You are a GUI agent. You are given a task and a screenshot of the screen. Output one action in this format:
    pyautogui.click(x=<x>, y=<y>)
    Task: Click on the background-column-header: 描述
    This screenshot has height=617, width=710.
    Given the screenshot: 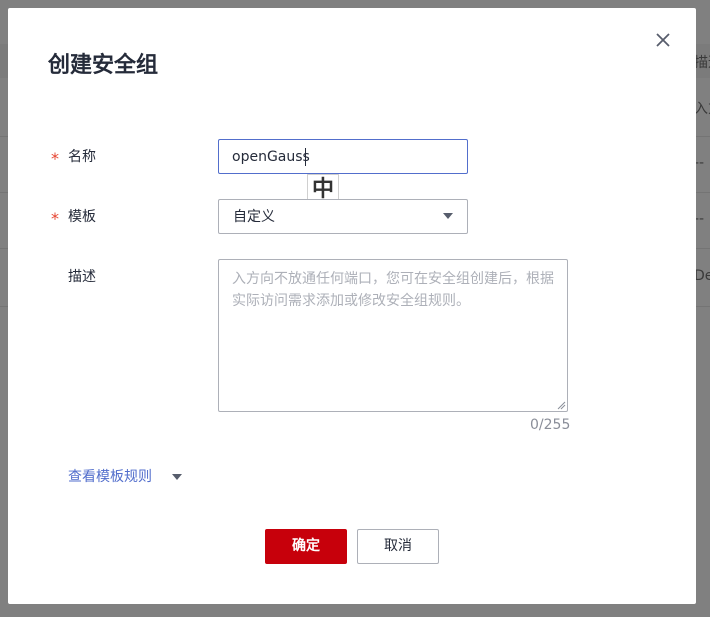 What is the action you would take?
    pyautogui.click(x=702, y=63)
    